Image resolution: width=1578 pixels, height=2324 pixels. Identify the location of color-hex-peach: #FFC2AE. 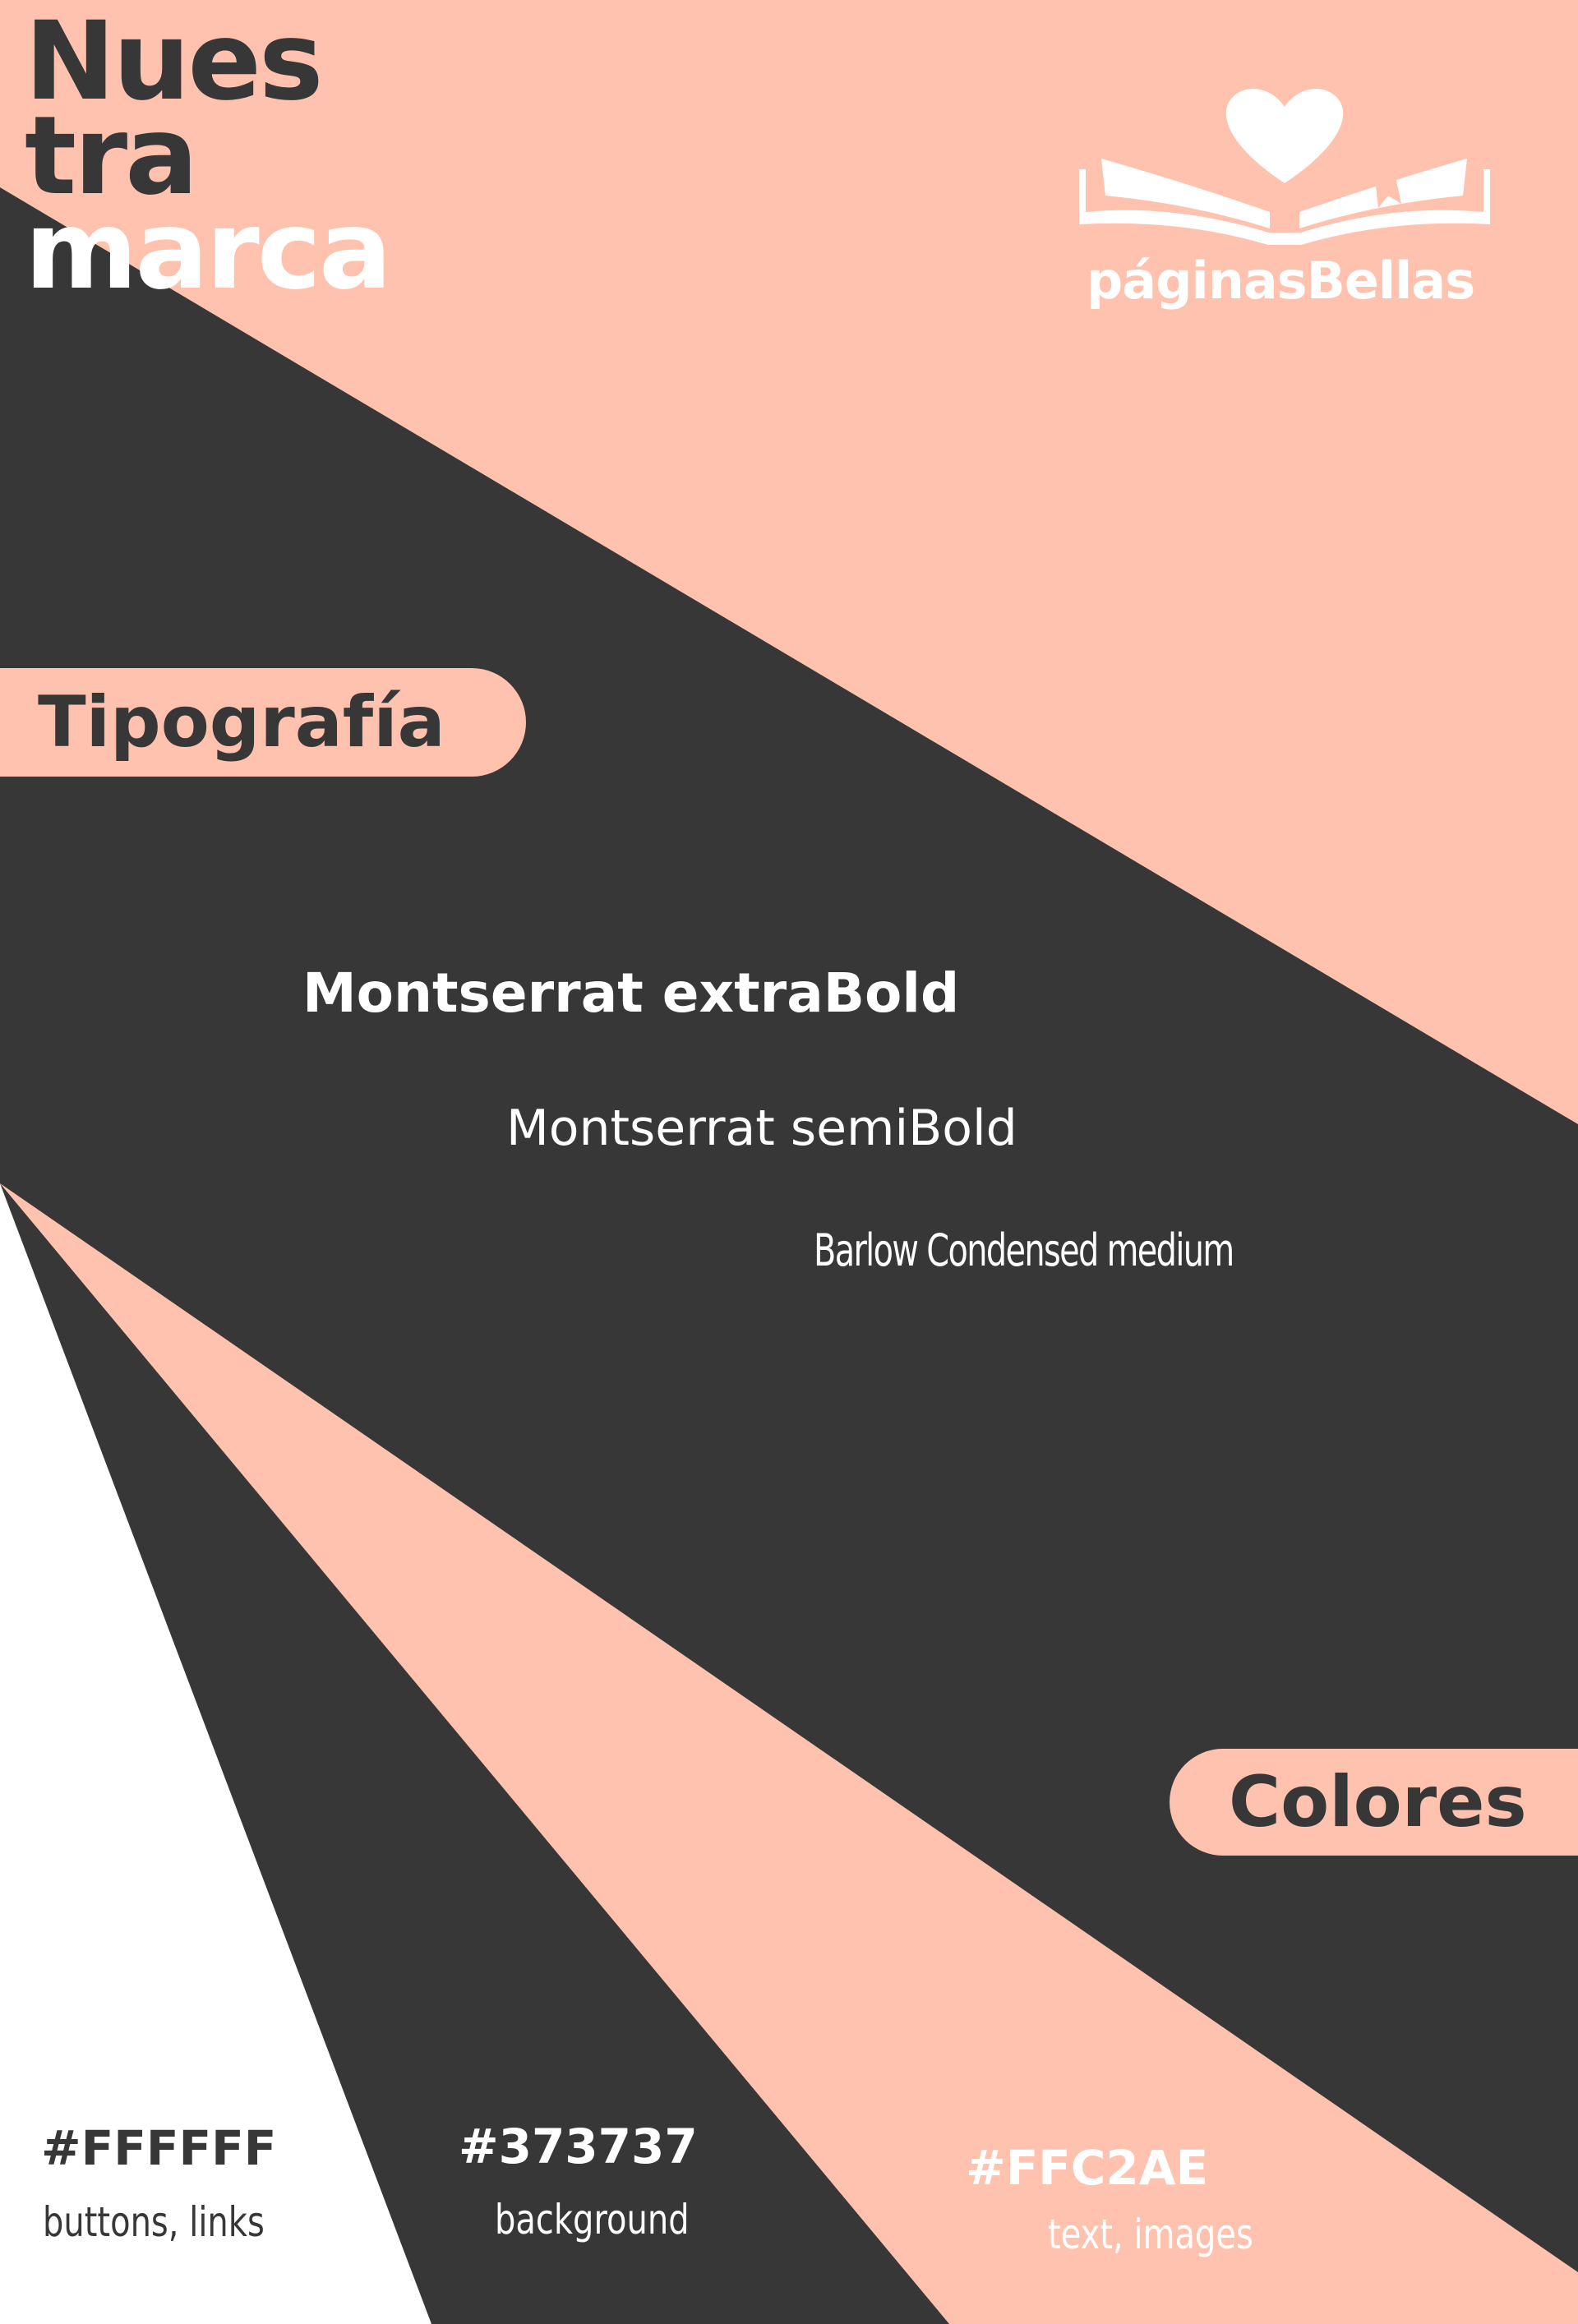
(1087, 2168).